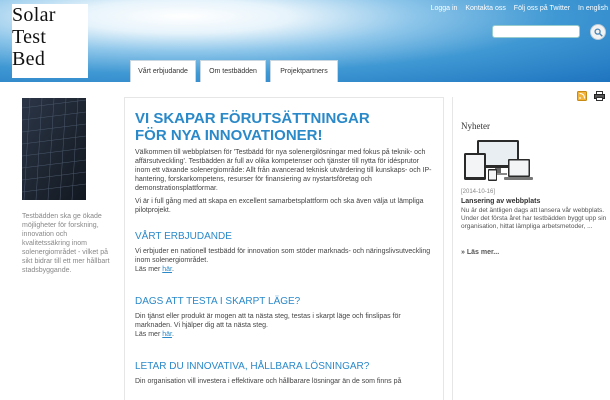 This screenshot has height=400, width=610. What do you see at coordinates (498, 162) in the screenshot?
I see `devices-image` at bounding box center [498, 162].